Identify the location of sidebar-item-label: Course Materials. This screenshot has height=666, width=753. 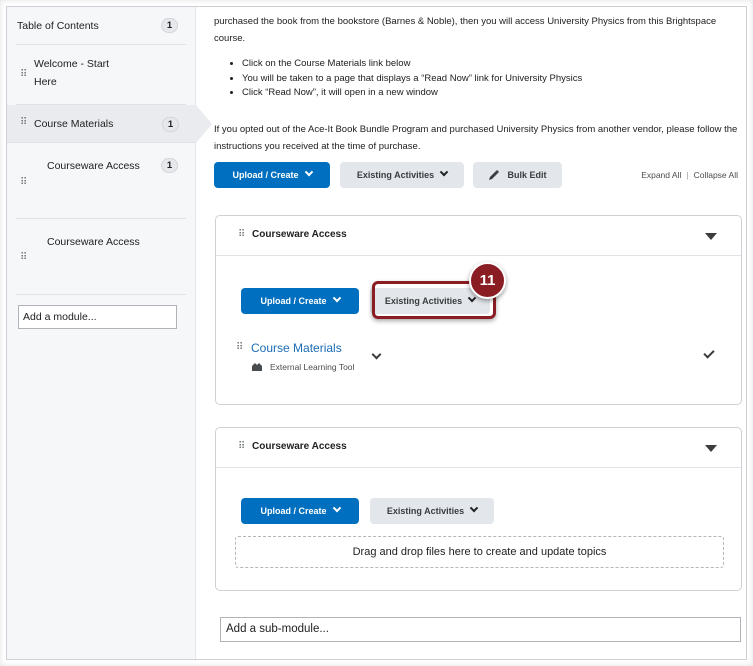
(74, 124).